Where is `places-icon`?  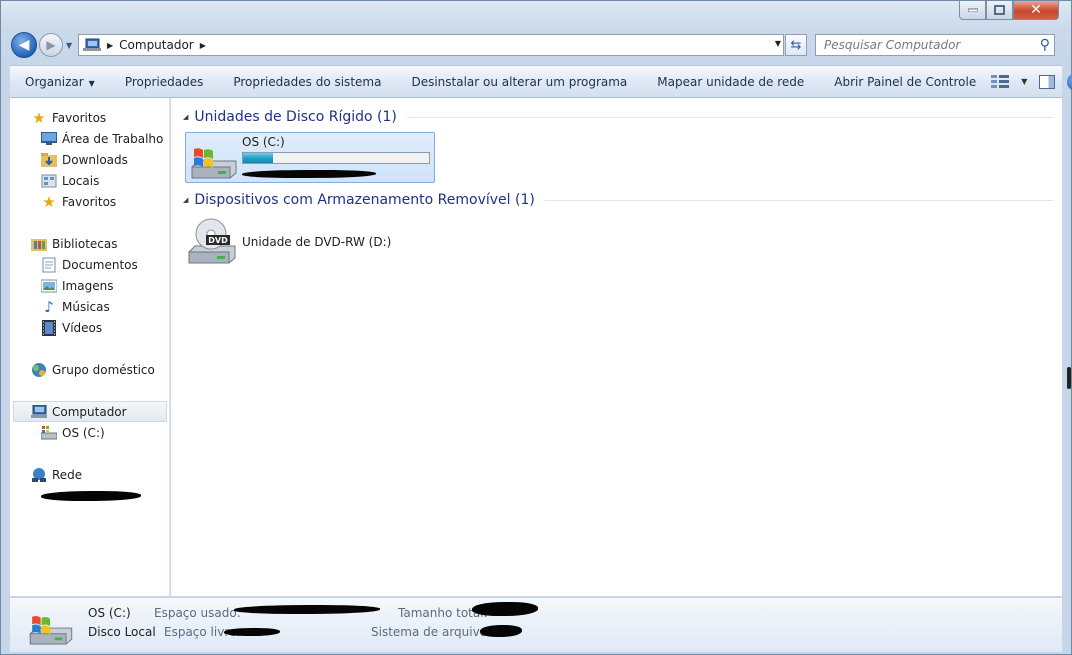 places-icon is located at coordinates (49, 181).